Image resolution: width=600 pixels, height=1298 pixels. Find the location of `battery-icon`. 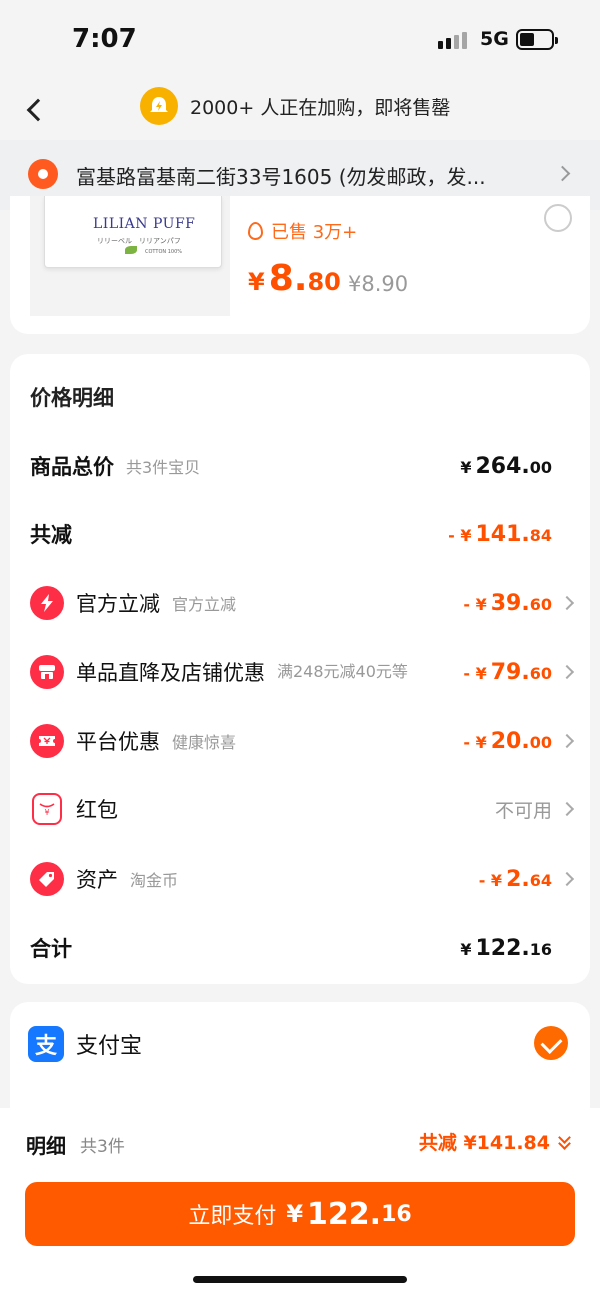

battery-icon is located at coordinates (537, 39).